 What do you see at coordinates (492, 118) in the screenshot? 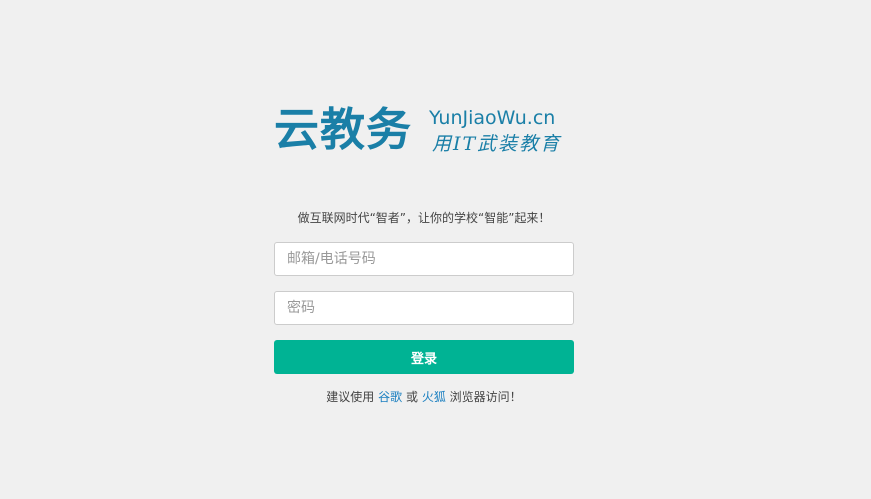
I see `logo-domain: YunJiaoWu.cn` at bounding box center [492, 118].